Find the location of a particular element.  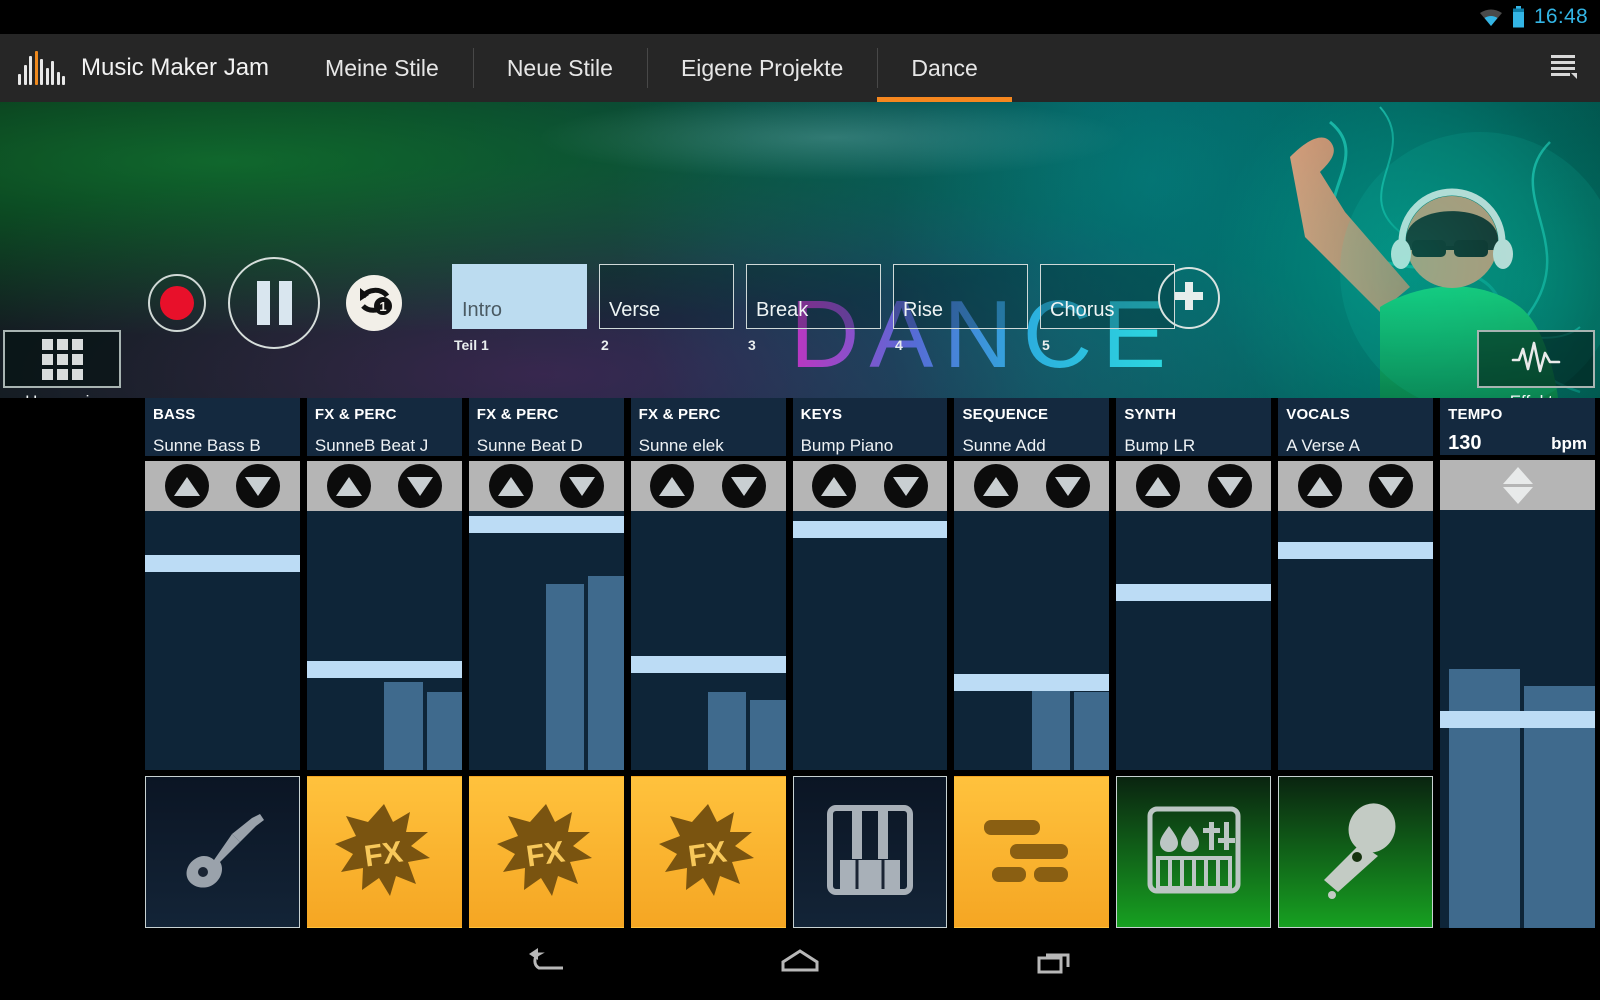

tab-eigene-projekte: Eigene Projekte is located at coordinates (761, 68).